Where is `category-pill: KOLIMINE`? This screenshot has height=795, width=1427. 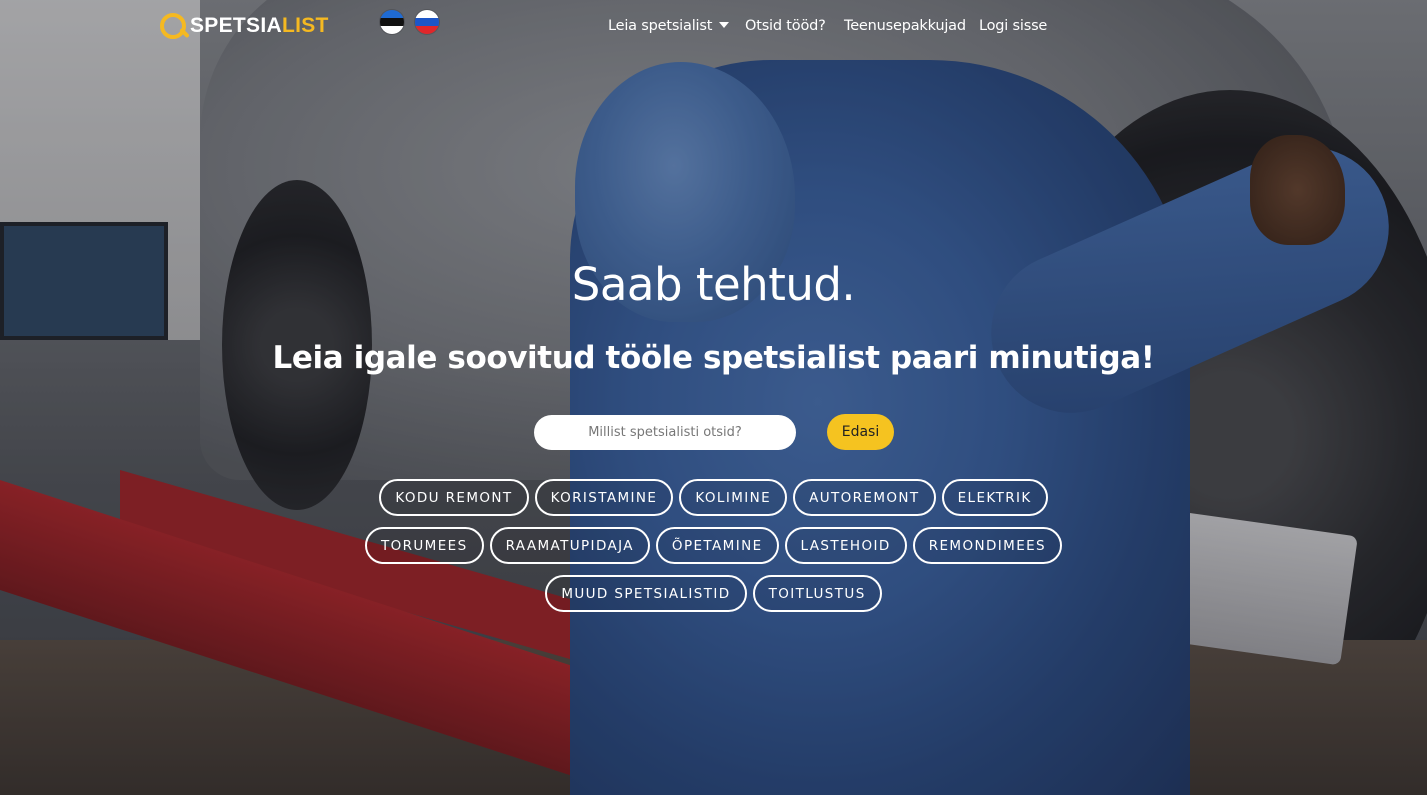 category-pill: KOLIMINE is located at coordinates (733, 497).